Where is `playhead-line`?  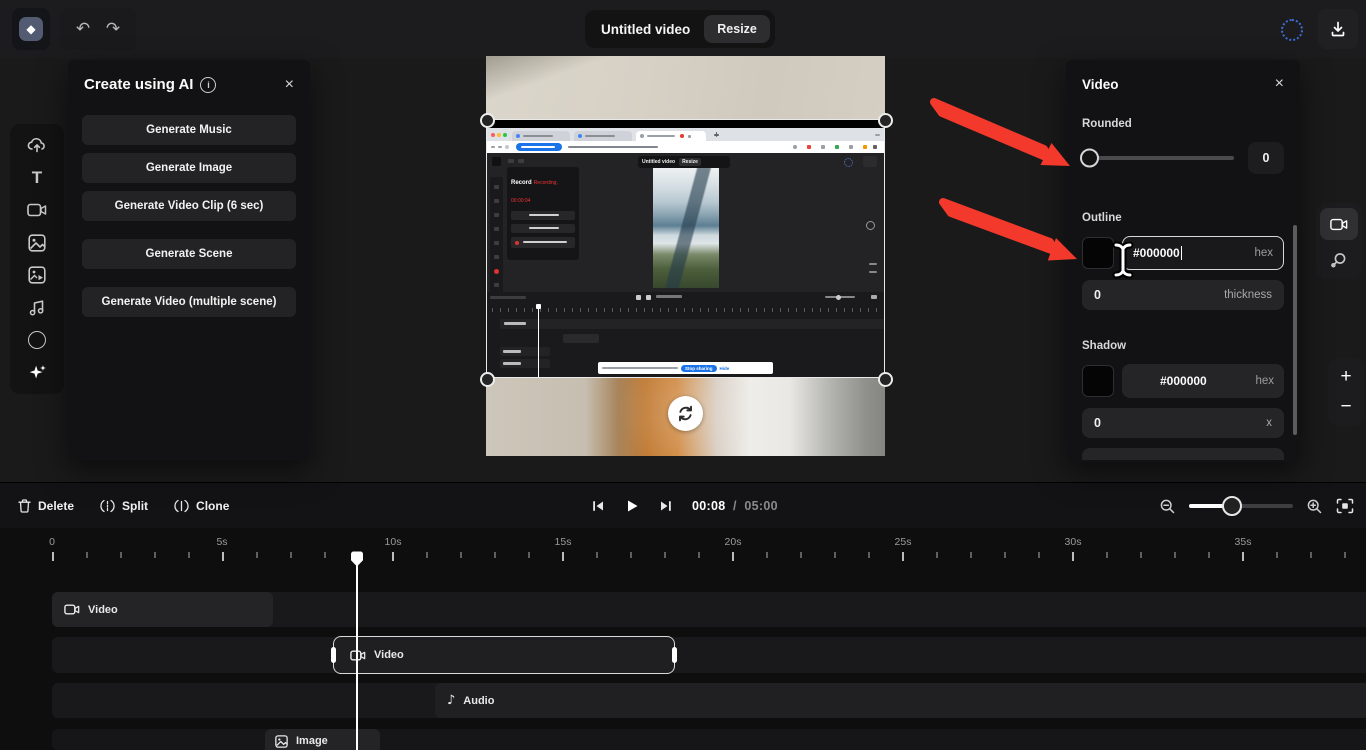
playhead-line is located at coordinates (357, 653).